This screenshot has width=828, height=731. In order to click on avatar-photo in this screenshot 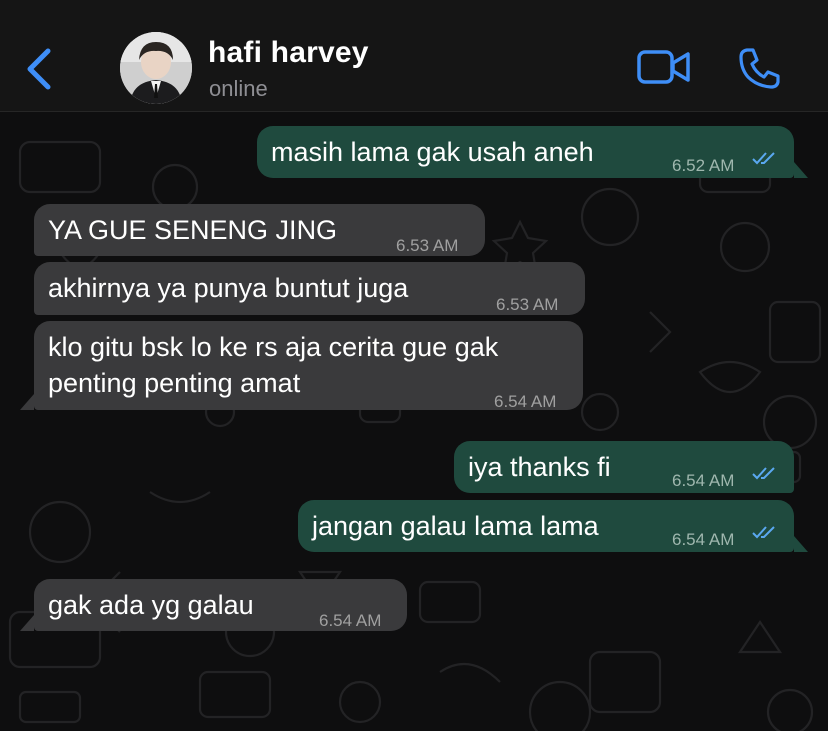, I will do `click(156, 68)`.